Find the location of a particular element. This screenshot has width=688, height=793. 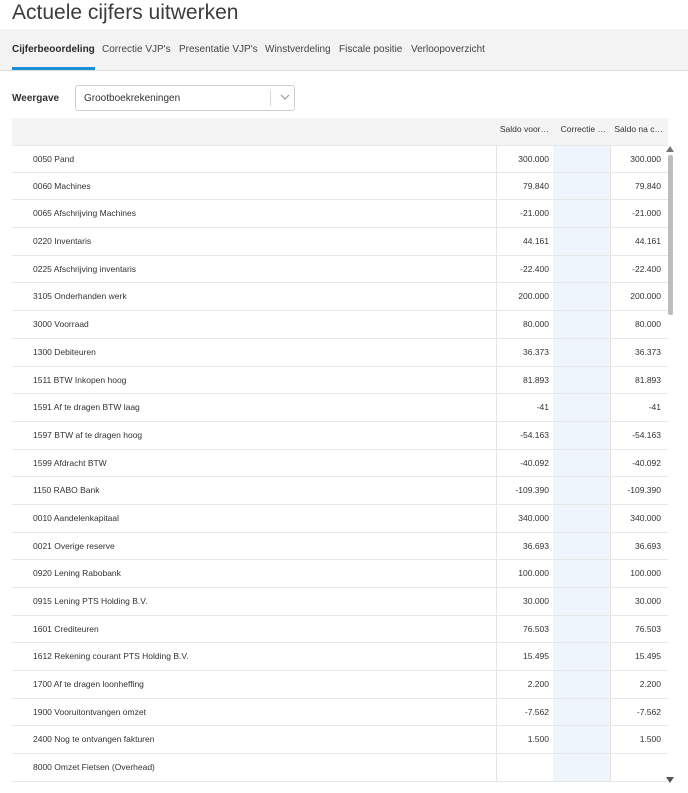

table-row: 1300 Debiteuren 36.373 36.373 is located at coordinates (340, 352).